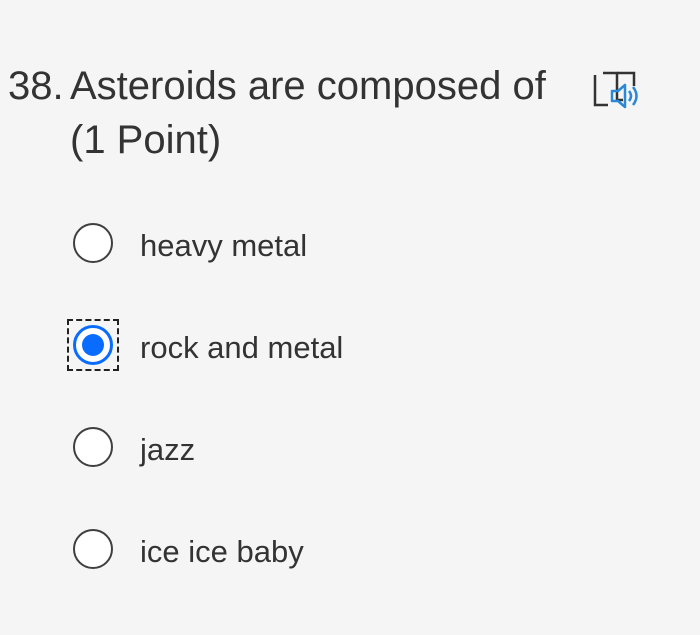  Describe the element at coordinates (242, 347) in the screenshot. I see `option-label: rock and metal` at that location.